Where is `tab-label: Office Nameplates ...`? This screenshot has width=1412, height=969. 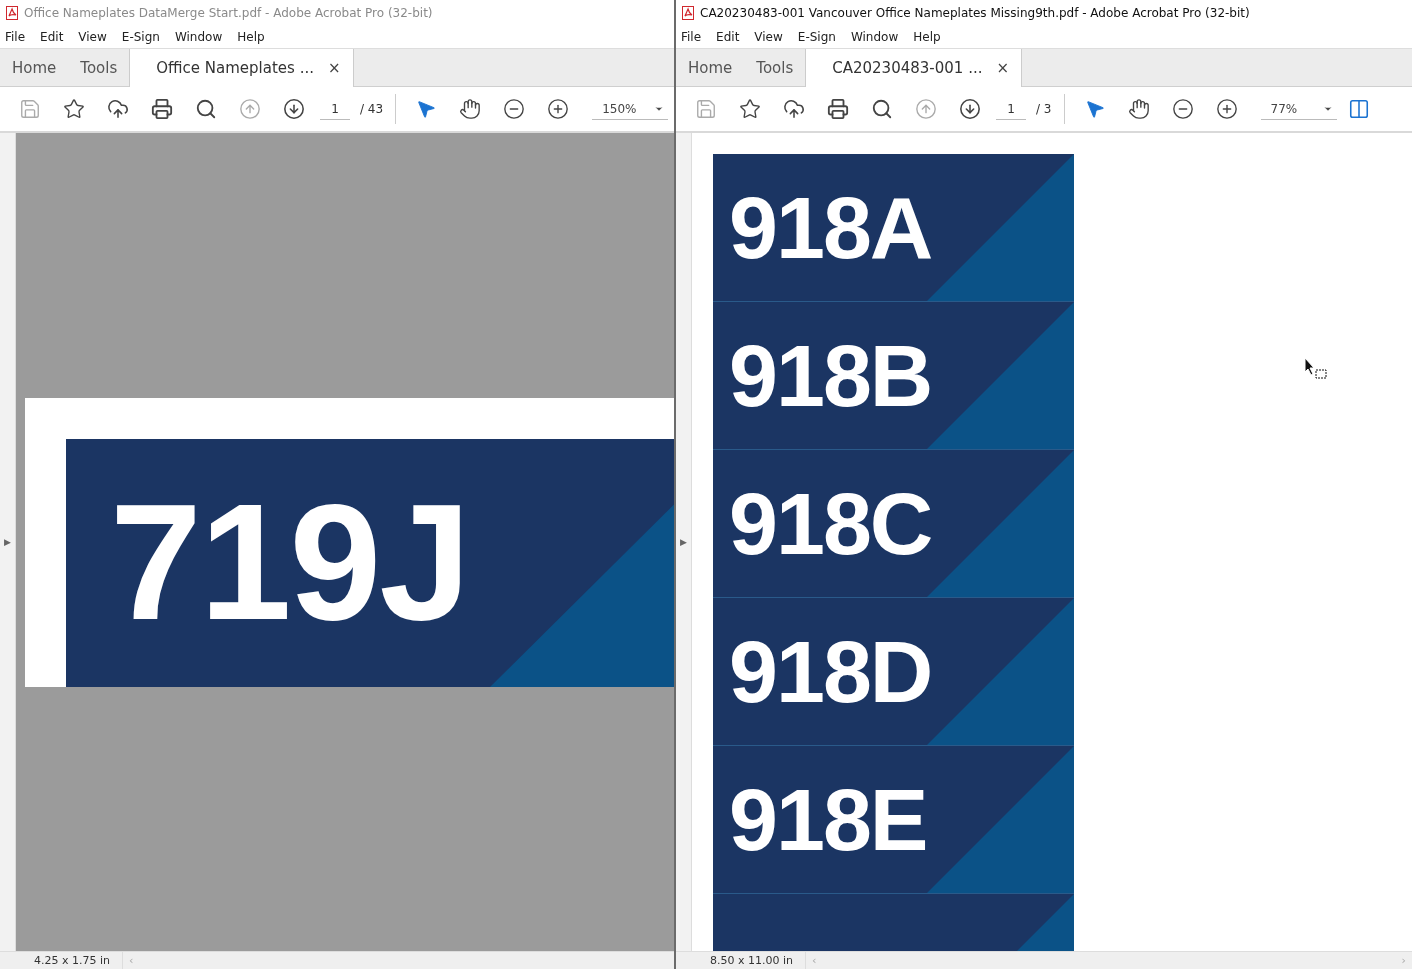 tab-label: Office Nameplates ... is located at coordinates (235, 68).